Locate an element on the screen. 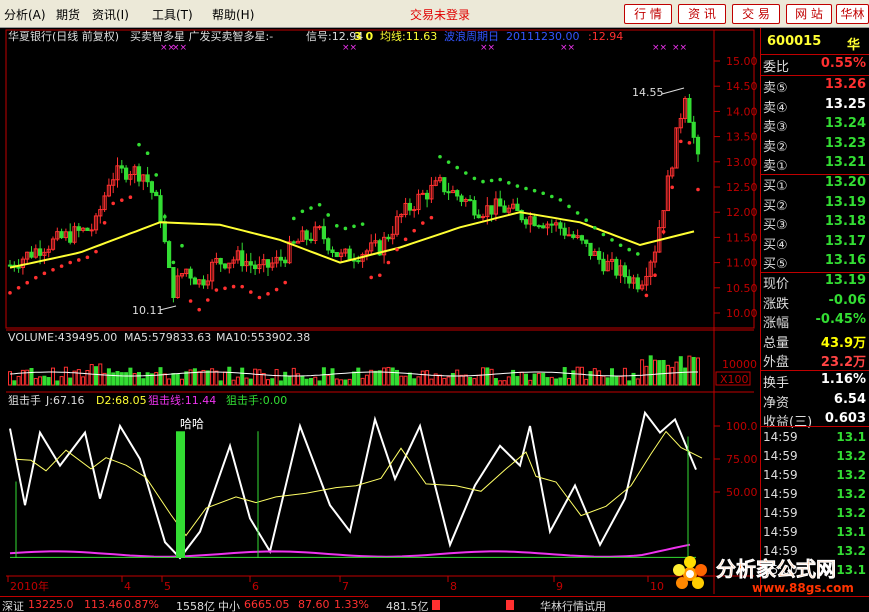 The width and height of the screenshot is (869, 612). osc-annotation: 哈哈 is located at coordinates (192, 424).